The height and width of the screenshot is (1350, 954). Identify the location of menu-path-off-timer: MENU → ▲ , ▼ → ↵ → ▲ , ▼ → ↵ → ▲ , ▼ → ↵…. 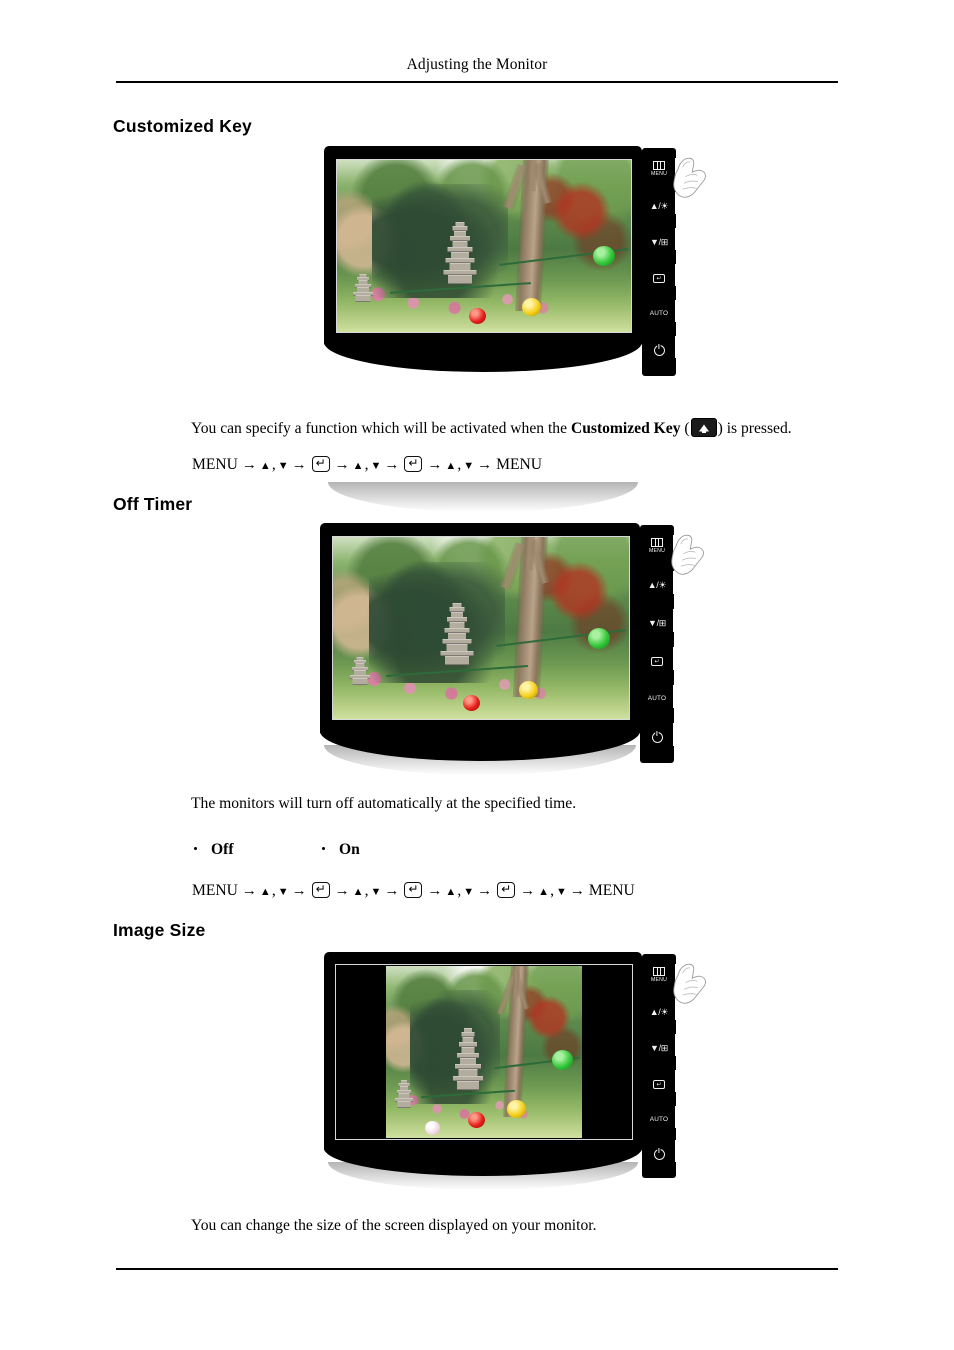
(413, 891).